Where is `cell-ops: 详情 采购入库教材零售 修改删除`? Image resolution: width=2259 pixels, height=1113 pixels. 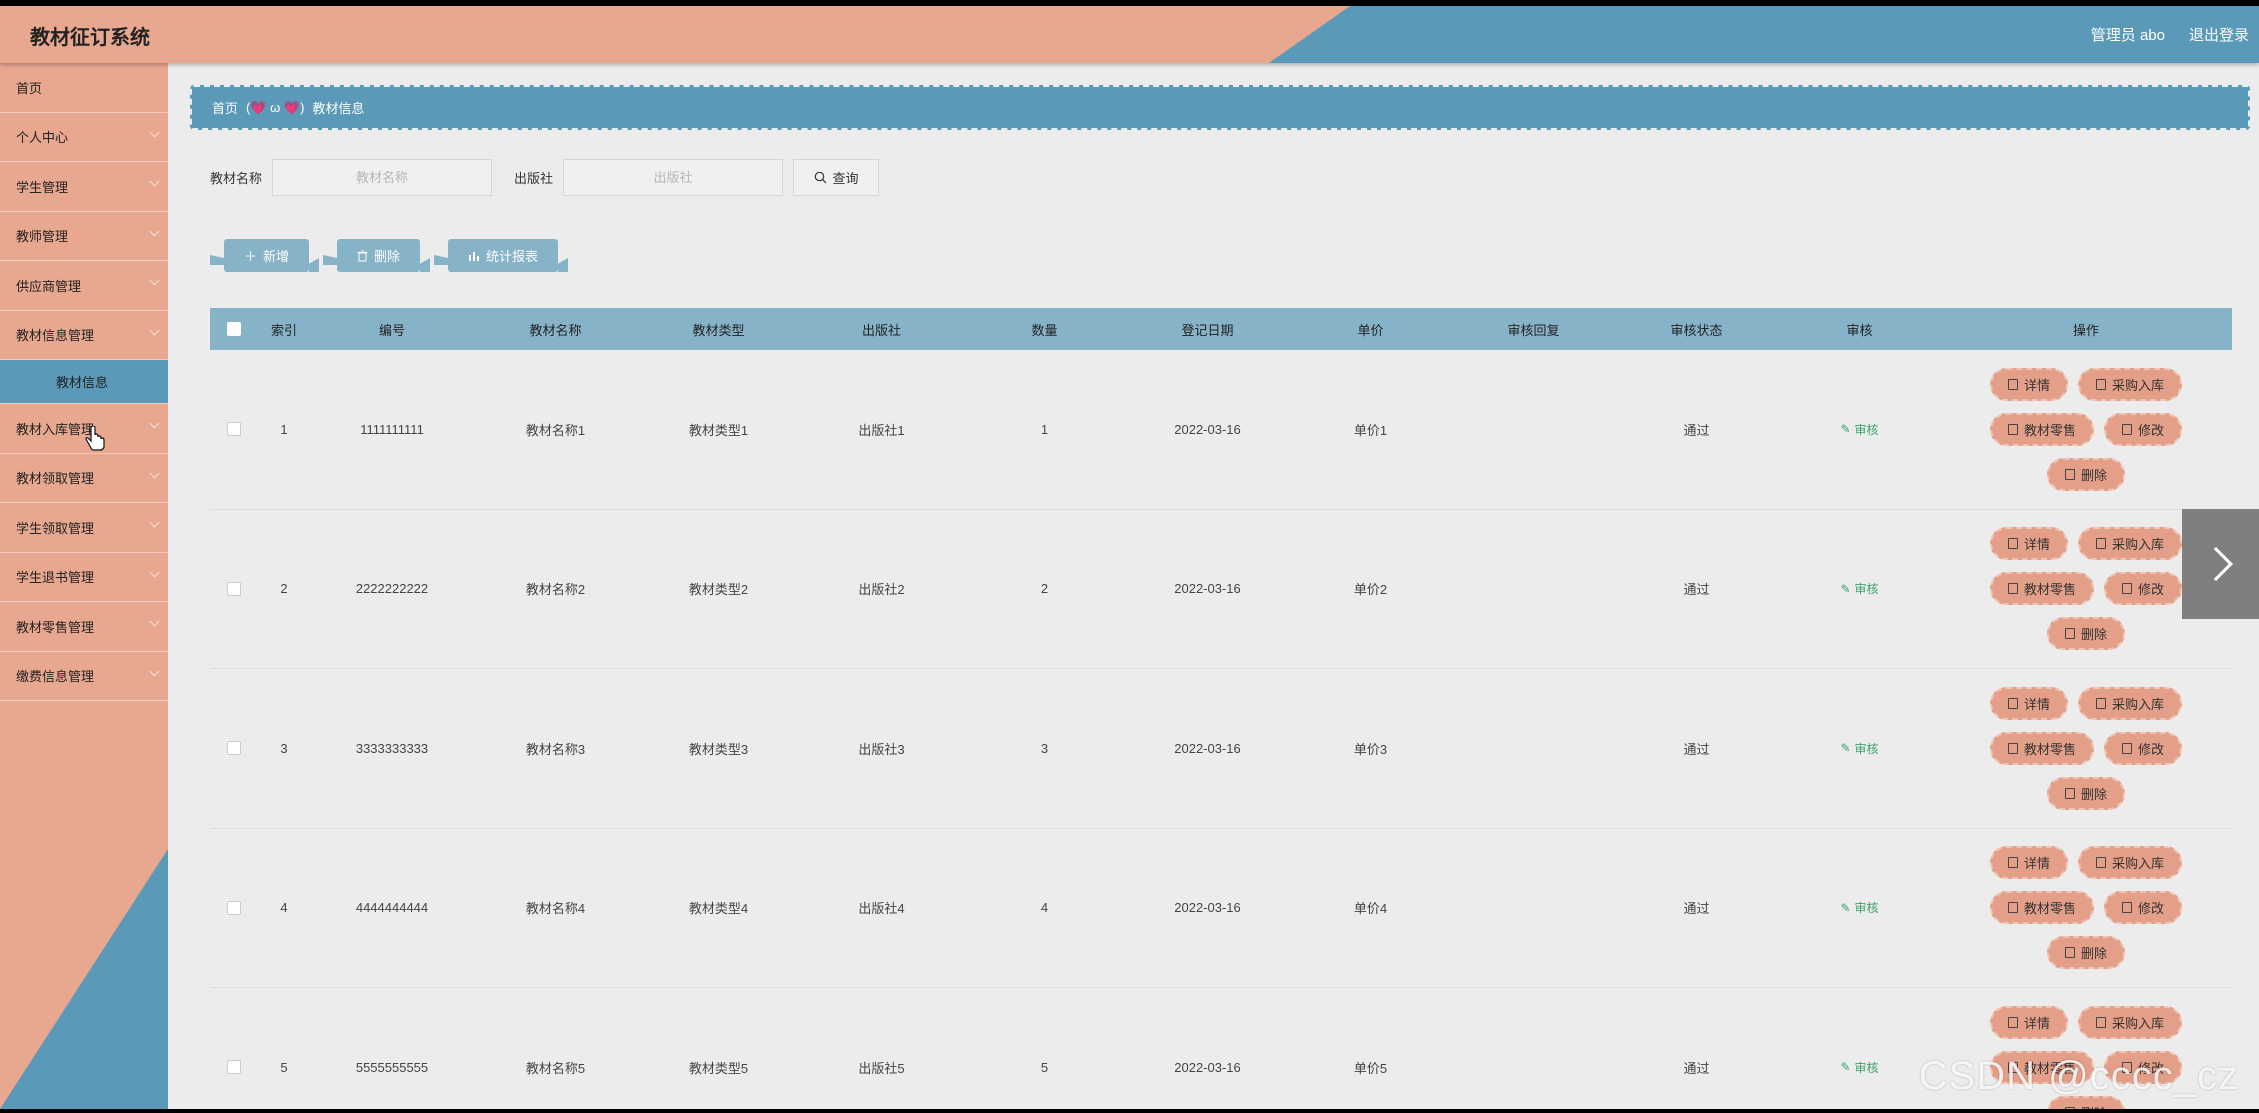
cell-ops: 详情 采购入库教材零售 修改删除 is located at coordinates (2086, 908).